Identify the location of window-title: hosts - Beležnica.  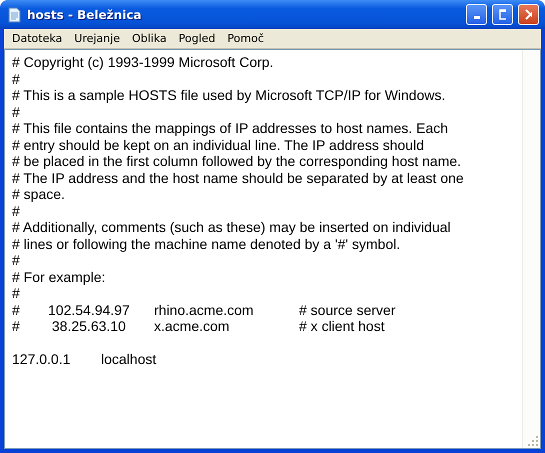
(85, 15).